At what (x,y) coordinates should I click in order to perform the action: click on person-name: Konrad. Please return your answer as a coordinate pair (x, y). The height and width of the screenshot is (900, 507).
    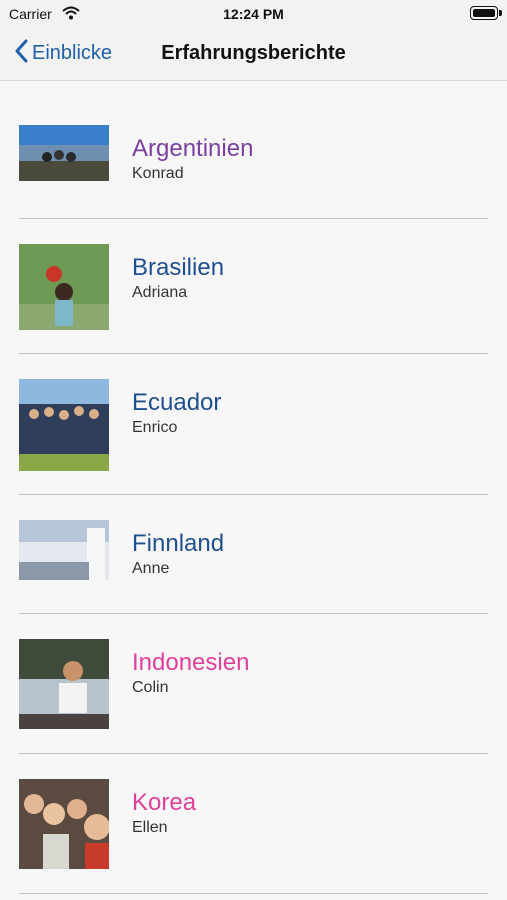
    Looking at the image, I should click on (158, 173).